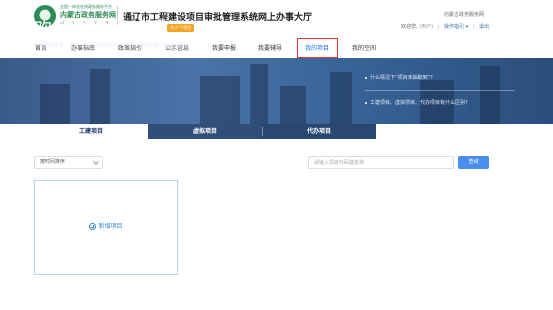 The image size is (553, 310). Describe the element at coordinates (53, 162) in the screenshot. I see `sort-select-value: 按时间排序` at that location.